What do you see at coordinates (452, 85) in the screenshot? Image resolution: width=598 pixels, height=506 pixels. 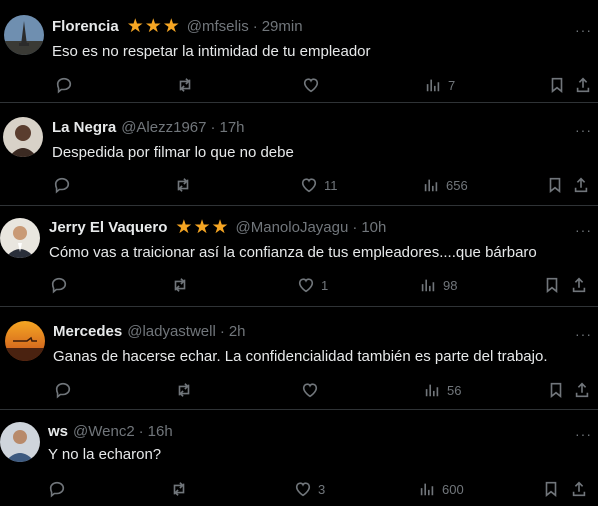 I see `view-count: 7` at bounding box center [452, 85].